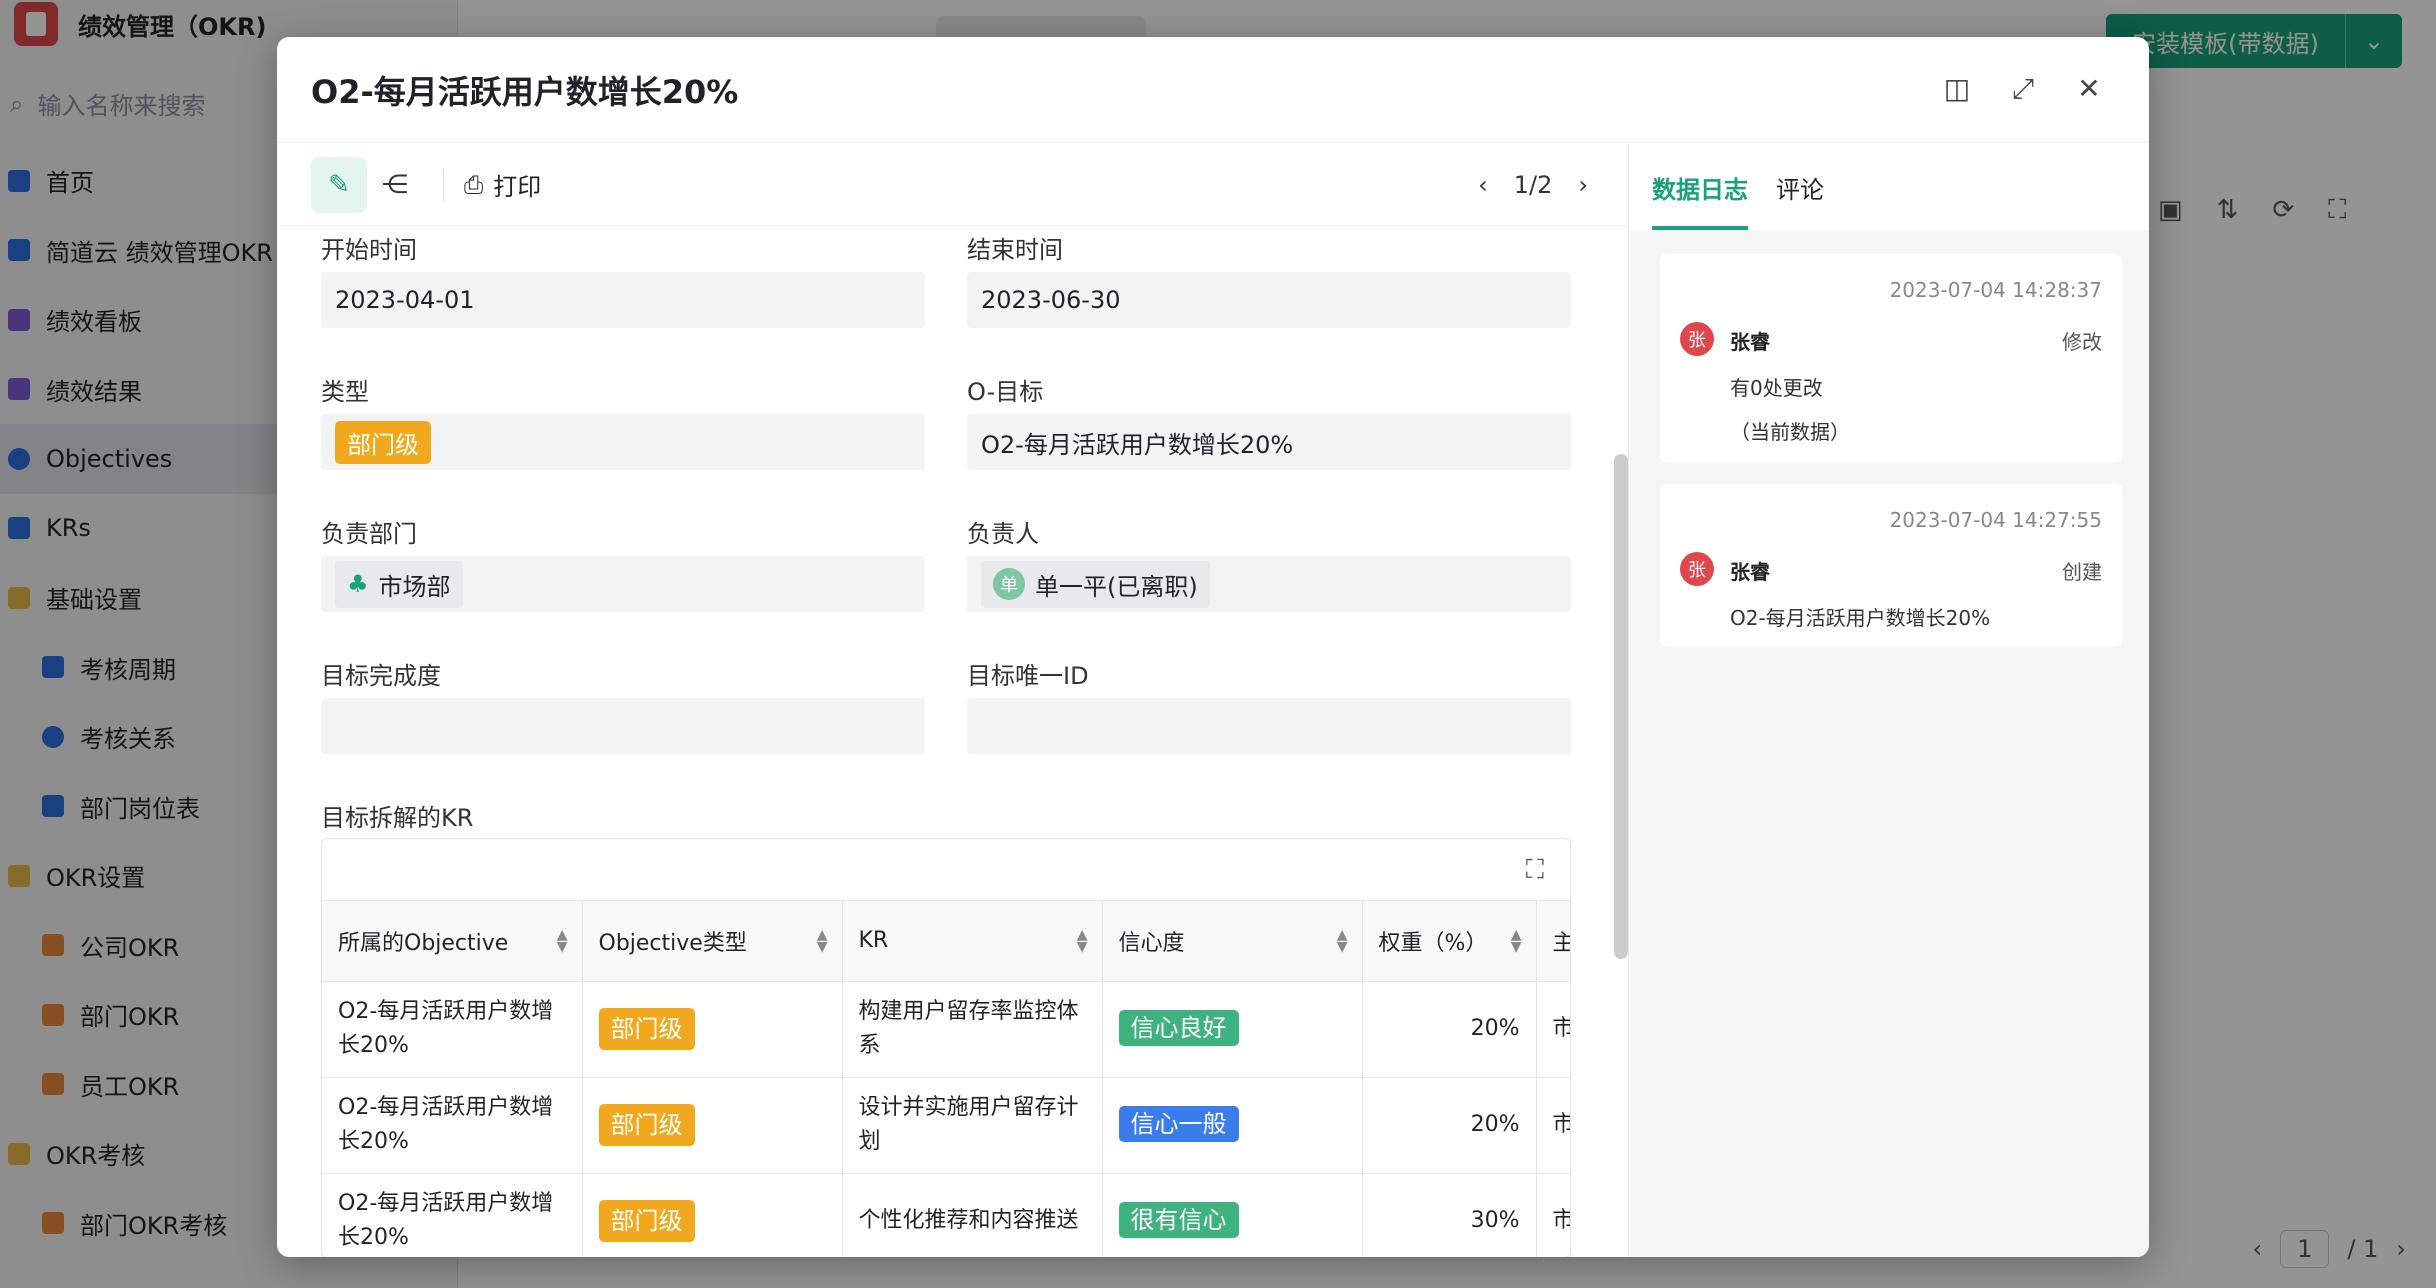 This screenshot has width=2436, height=1288. I want to click on table-row: O2-每月活跃用户数增长20% 部门级 设计并实施用户留存计划 信心一般 20% 市, so click(946, 1125).